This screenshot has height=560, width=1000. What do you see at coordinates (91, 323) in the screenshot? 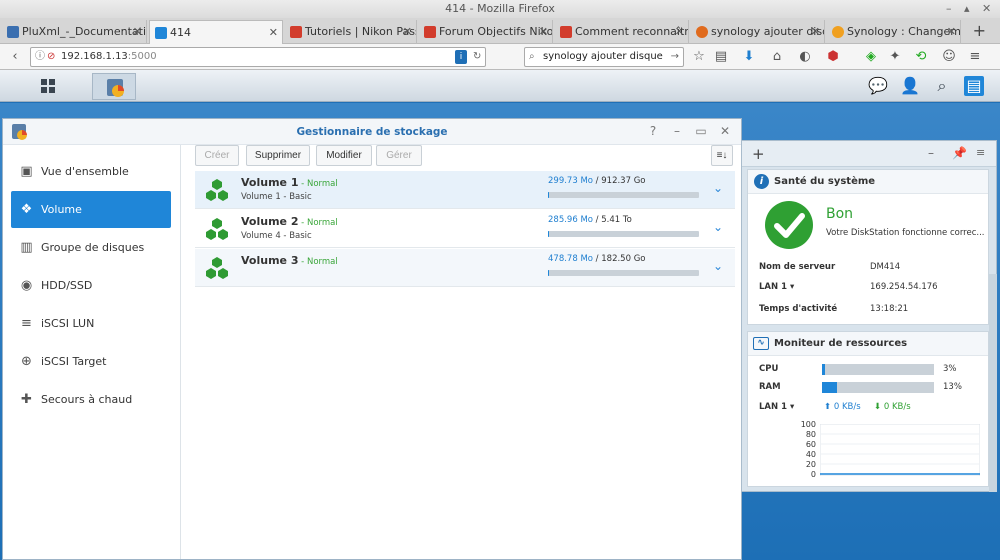
I see `sidebar-item-iscsi-lun: ≡ iSCSI LUN` at bounding box center [91, 323].